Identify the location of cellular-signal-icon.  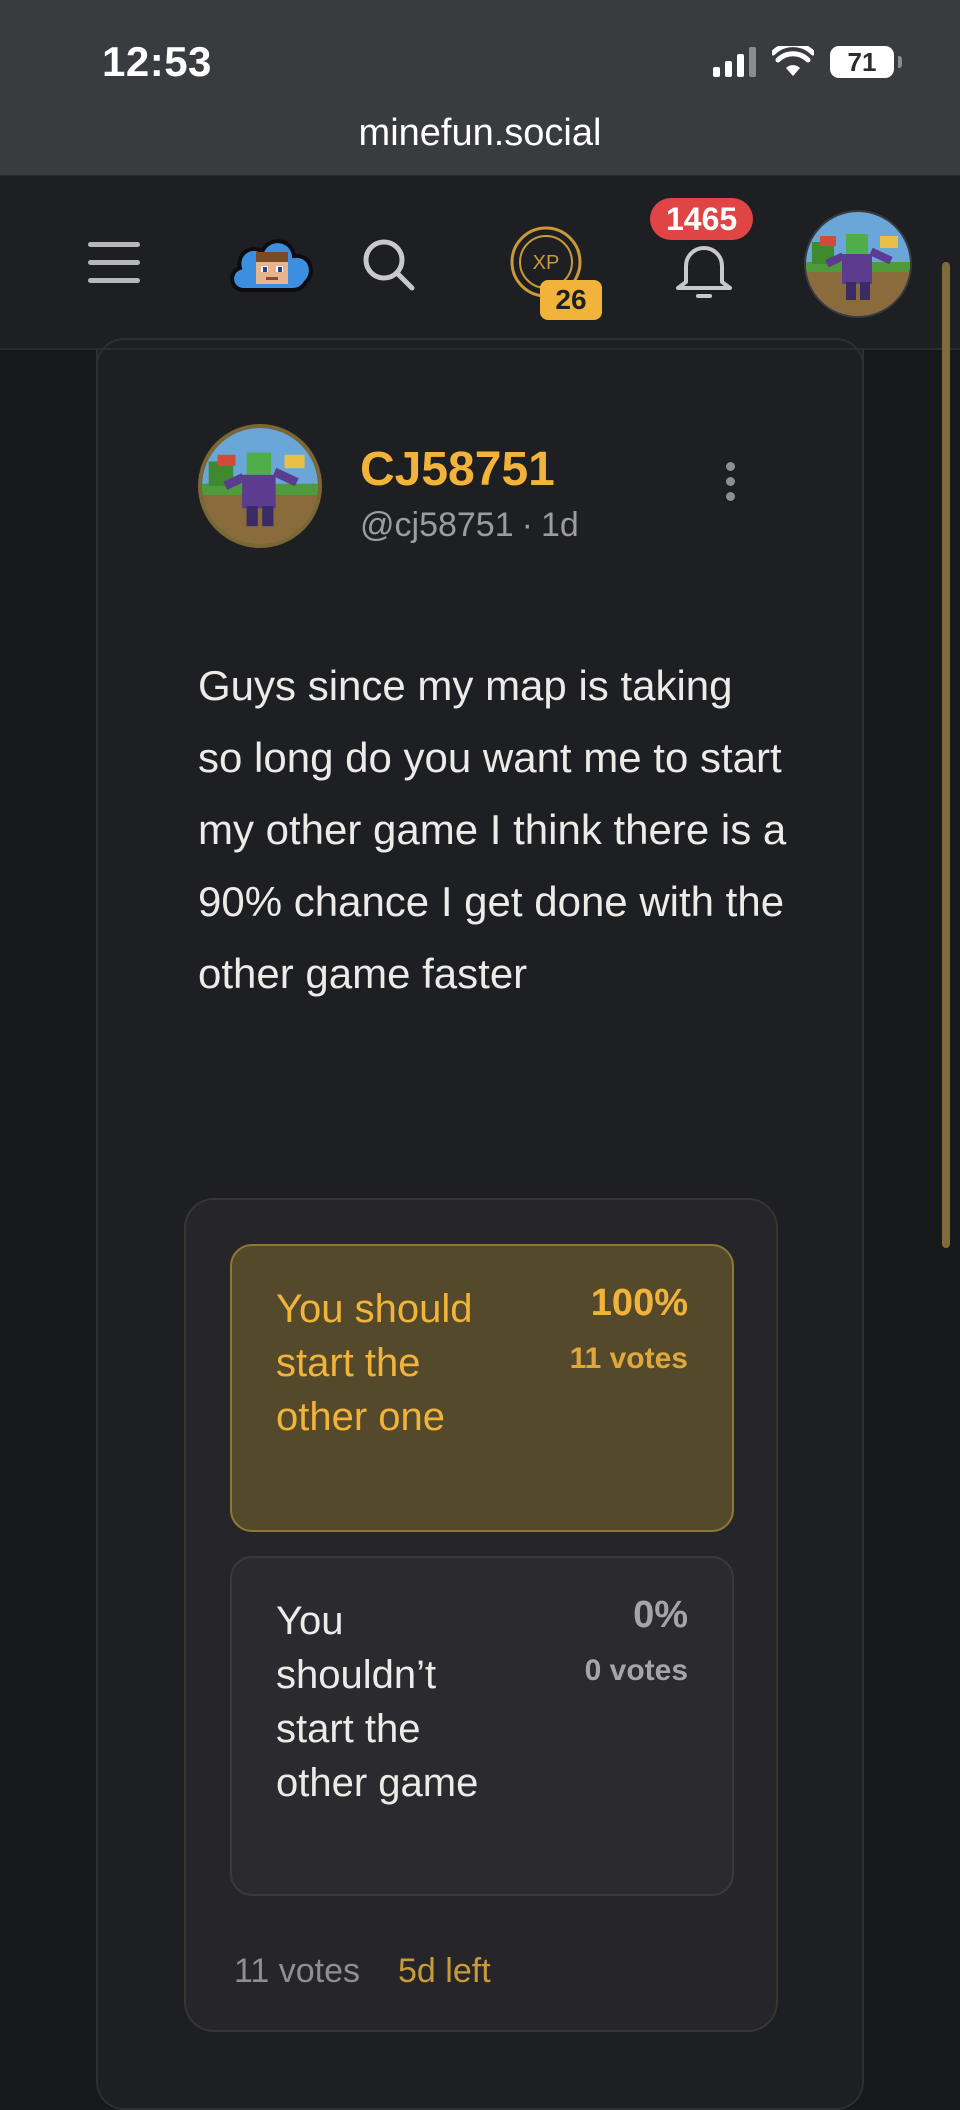
(734, 62).